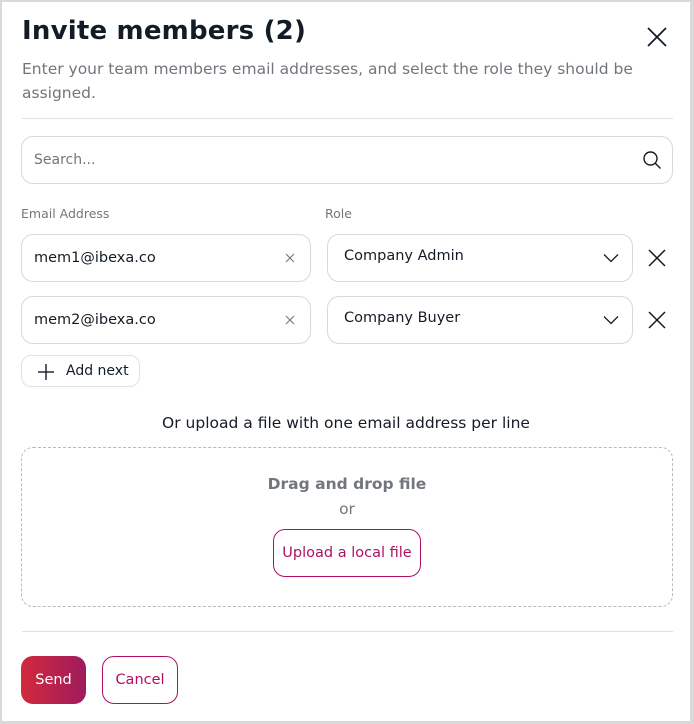  What do you see at coordinates (347, 509) in the screenshot?
I see `drop-or-text: or` at bounding box center [347, 509].